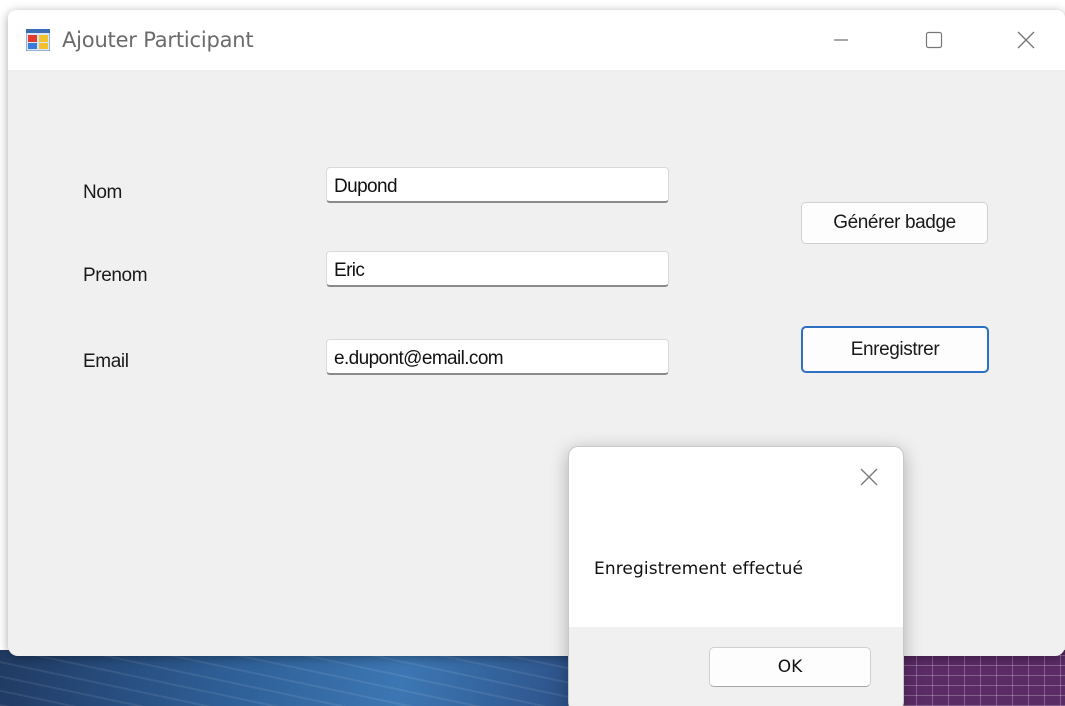 The image size is (1065, 706). What do you see at coordinates (894, 223) in the screenshot?
I see `generer-badge-button: Générer badge` at bounding box center [894, 223].